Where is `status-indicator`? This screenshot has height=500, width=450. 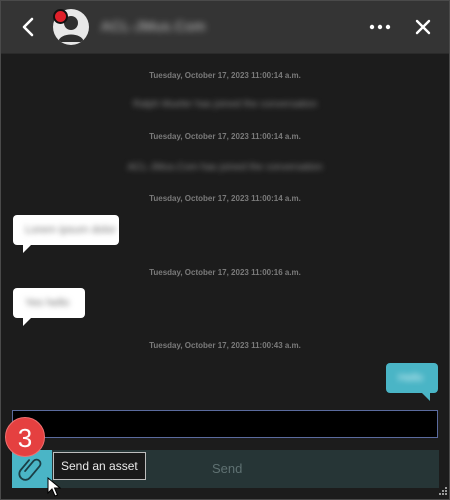 status-indicator is located at coordinates (60, 16).